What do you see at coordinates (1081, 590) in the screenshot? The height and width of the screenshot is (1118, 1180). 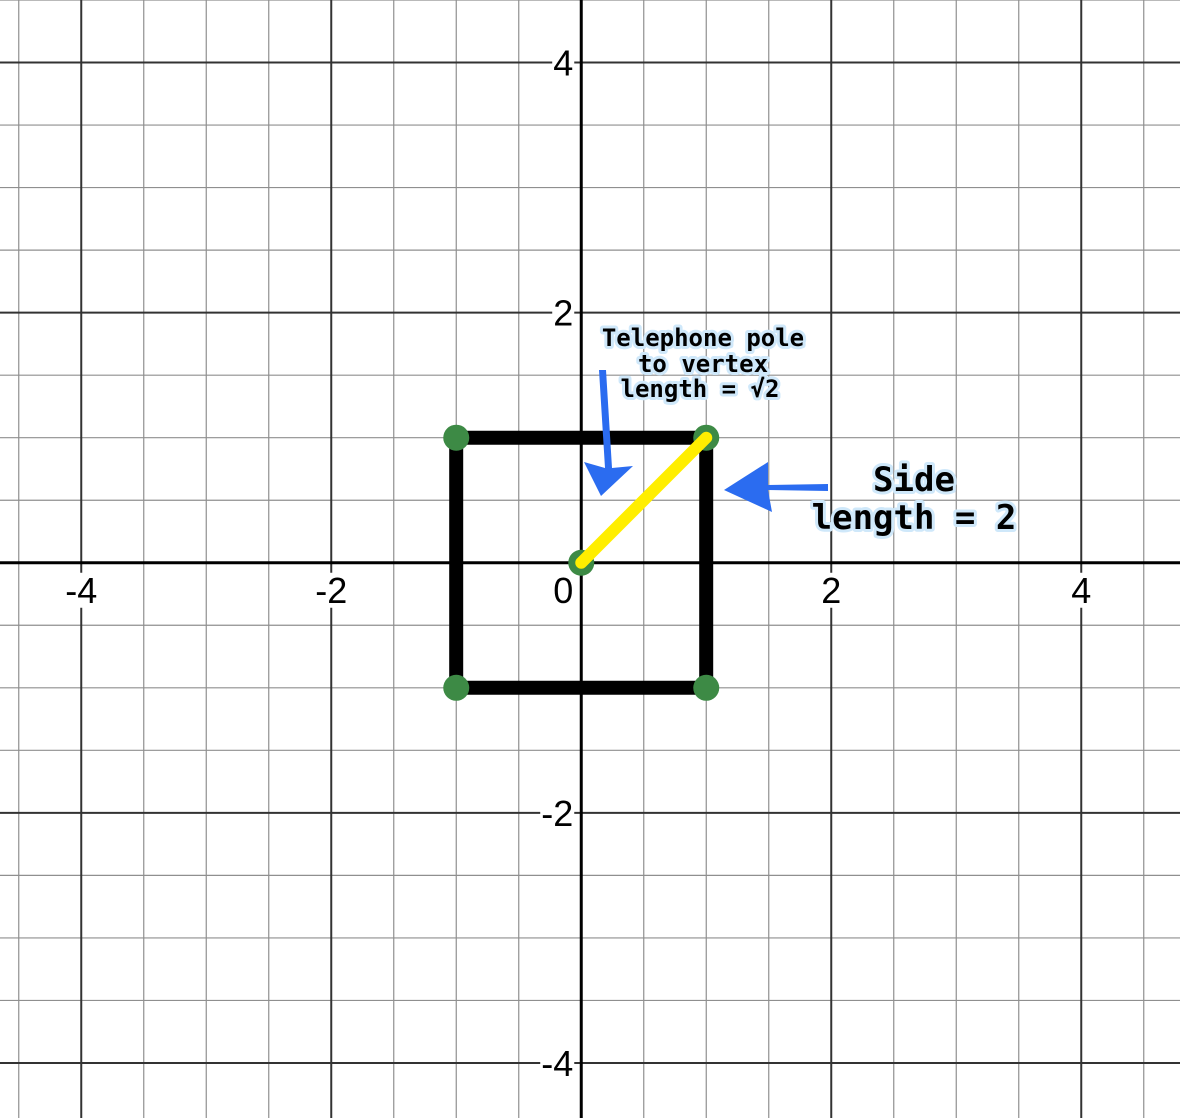 I see `x-tick-label: 4` at bounding box center [1081, 590].